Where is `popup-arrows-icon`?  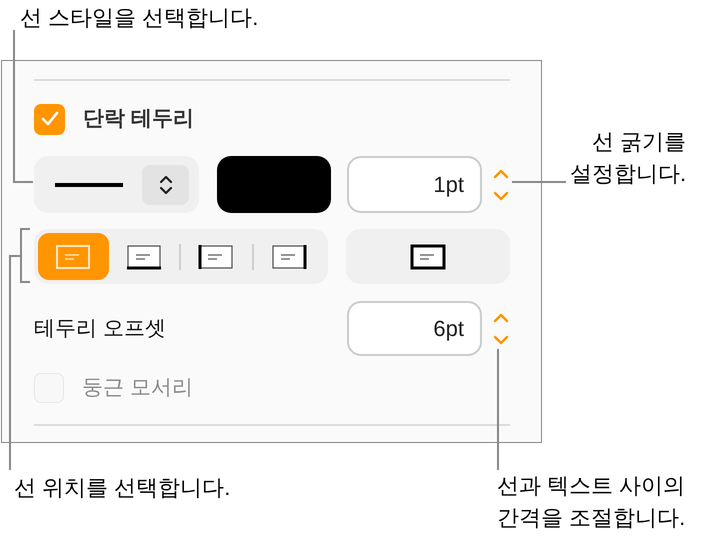 popup-arrows-icon is located at coordinates (165, 184).